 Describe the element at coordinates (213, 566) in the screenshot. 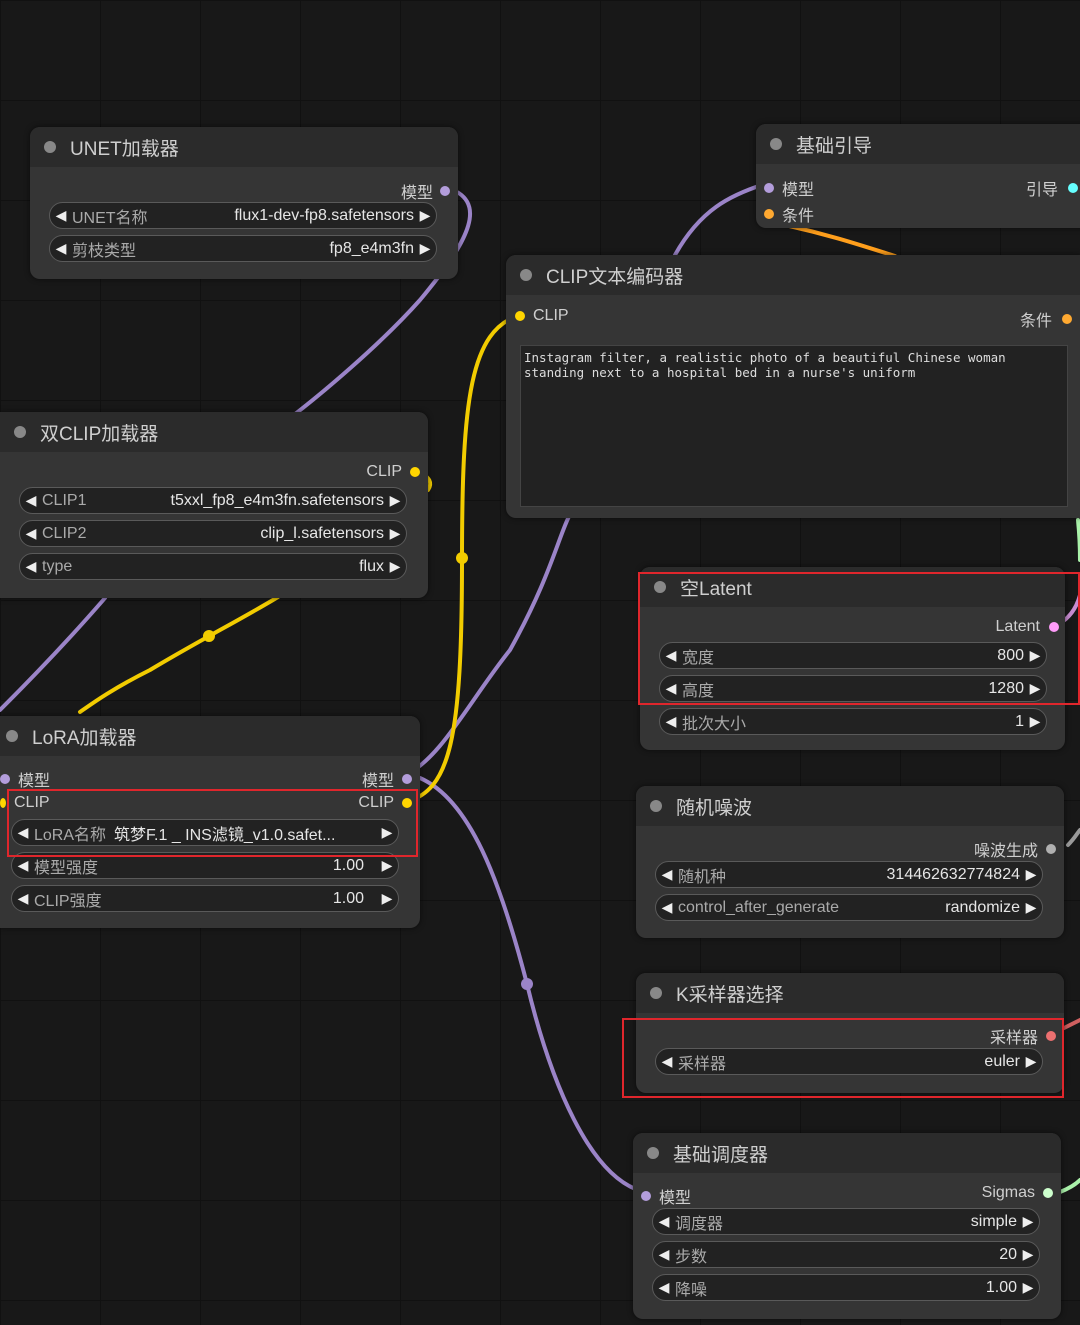

I see `widget-type: ◀ type flux ▶` at that location.